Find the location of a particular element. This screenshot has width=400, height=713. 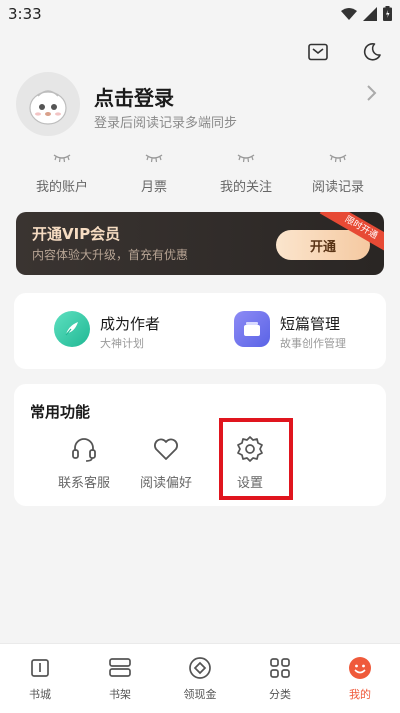

bookshelf-icon is located at coordinates (120, 668).